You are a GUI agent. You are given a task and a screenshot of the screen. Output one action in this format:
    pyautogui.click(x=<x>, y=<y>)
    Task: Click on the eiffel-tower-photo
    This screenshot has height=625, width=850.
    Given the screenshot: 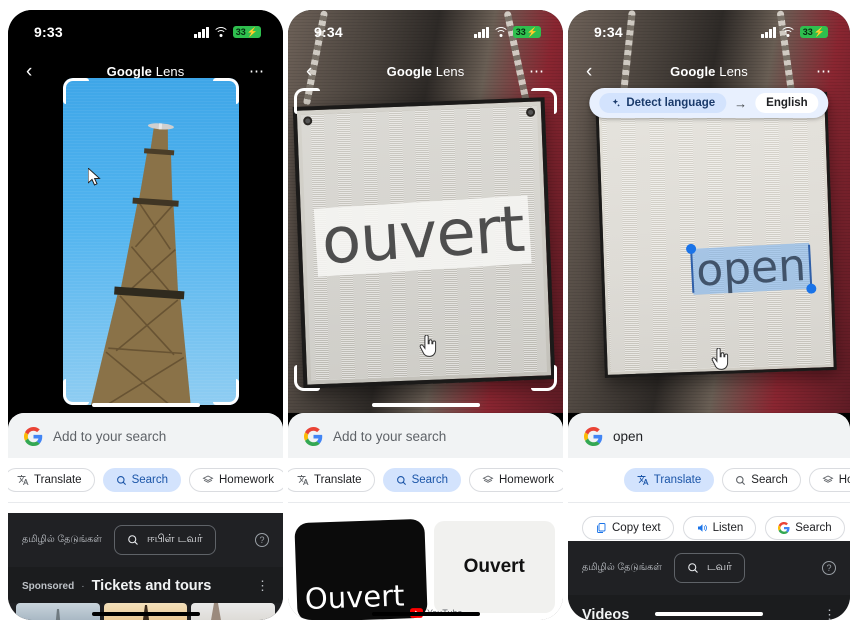 What is the action you would take?
    pyautogui.click(x=151, y=241)
    